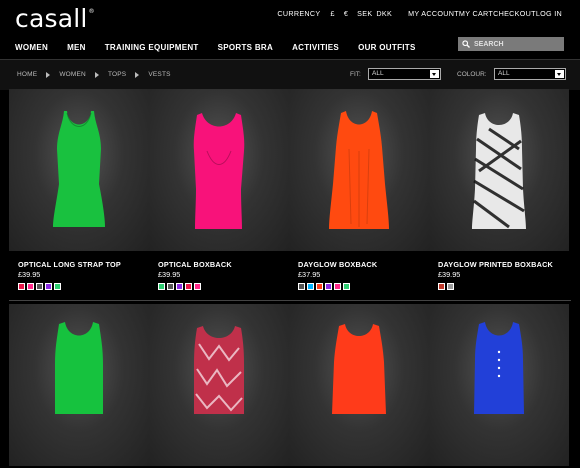 This screenshot has width=580, height=468. What do you see at coordinates (290, 300) in the screenshot?
I see `row-divider` at bounding box center [290, 300].